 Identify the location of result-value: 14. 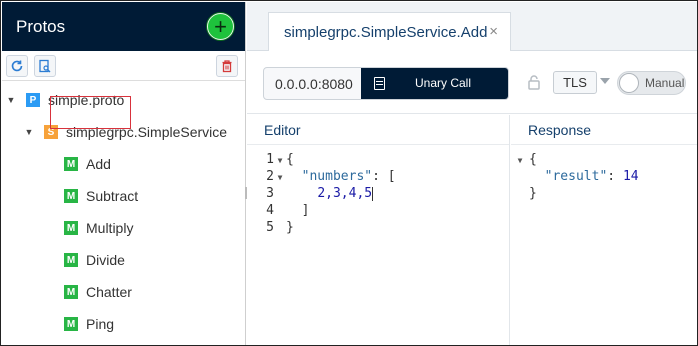
(630, 176).